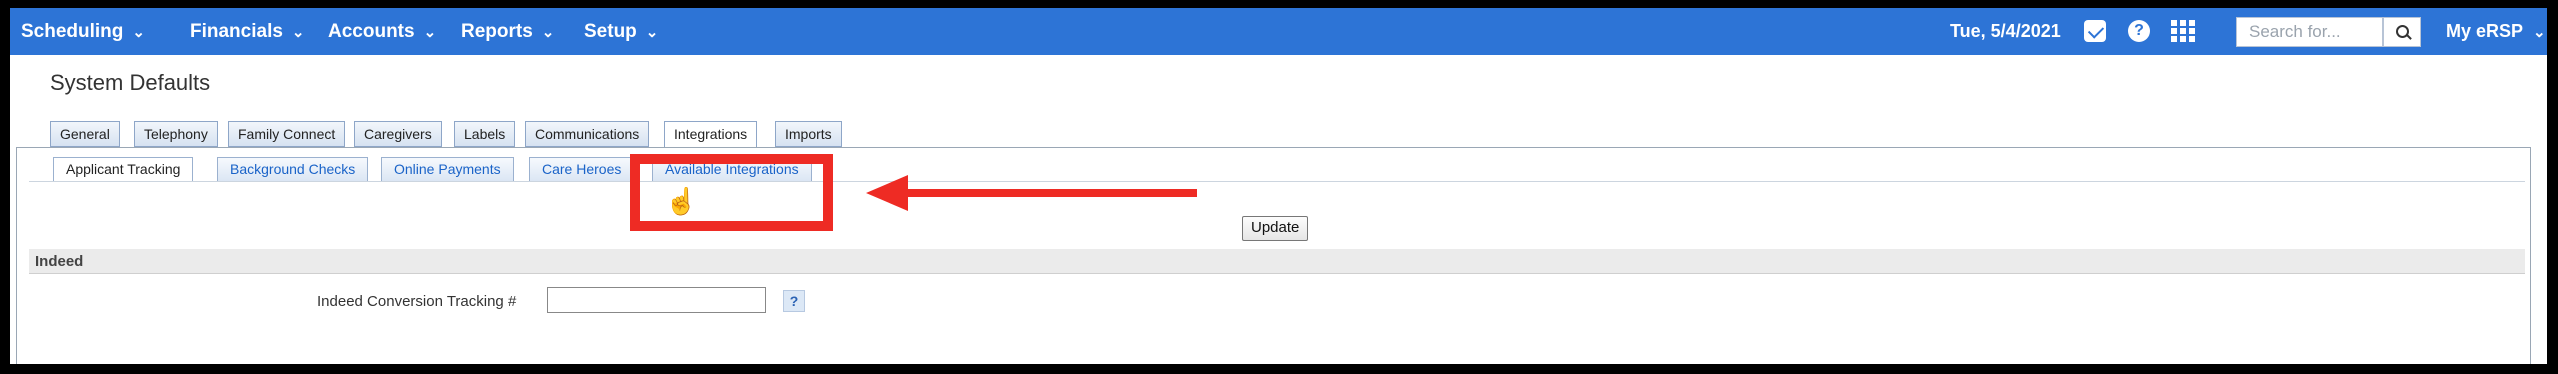 Image resolution: width=2558 pixels, height=374 pixels. What do you see at coordinates (808, 134) in the screenshot?
I see `tab-imports: Imports` at bounding box center [808, 134].